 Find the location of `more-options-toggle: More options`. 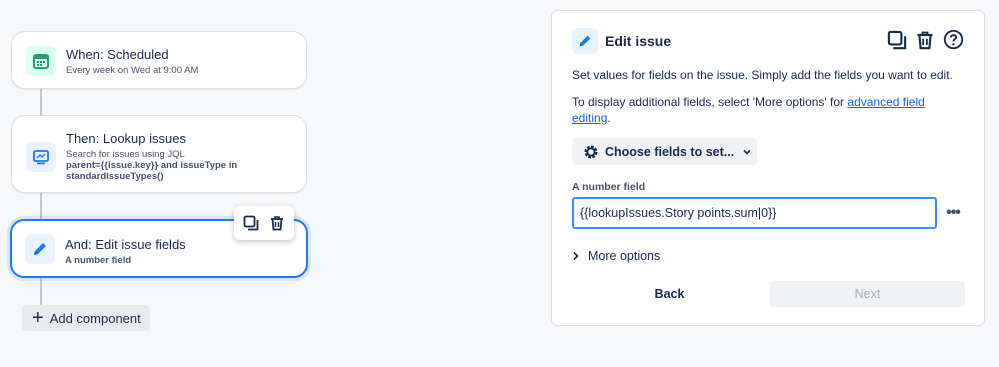

more-options-toggle: More options is located at coordinates (616, 256).